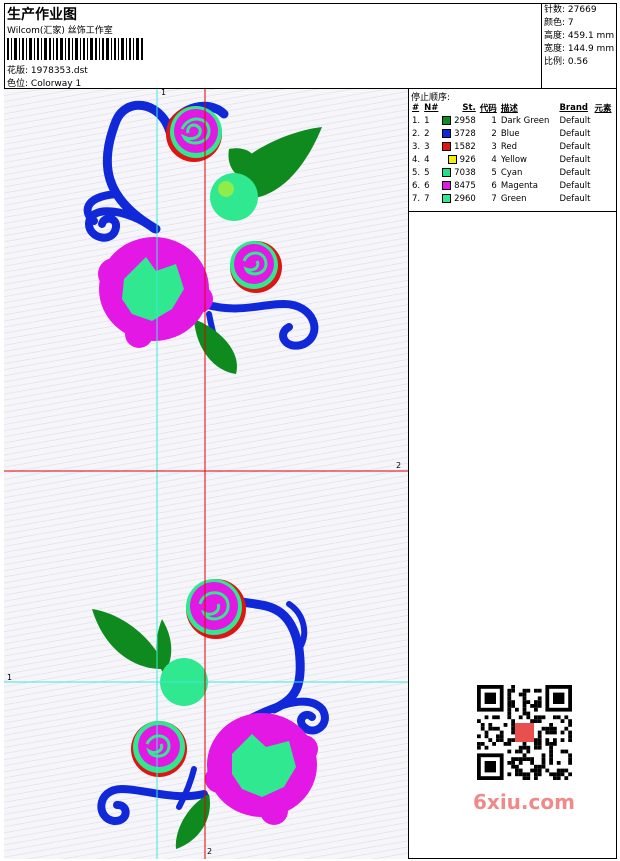  What do you see at coordinates (524, 802) in the screenshot?
I see `watermark-text: 6xiu.com` at bounding box center [524, 802].